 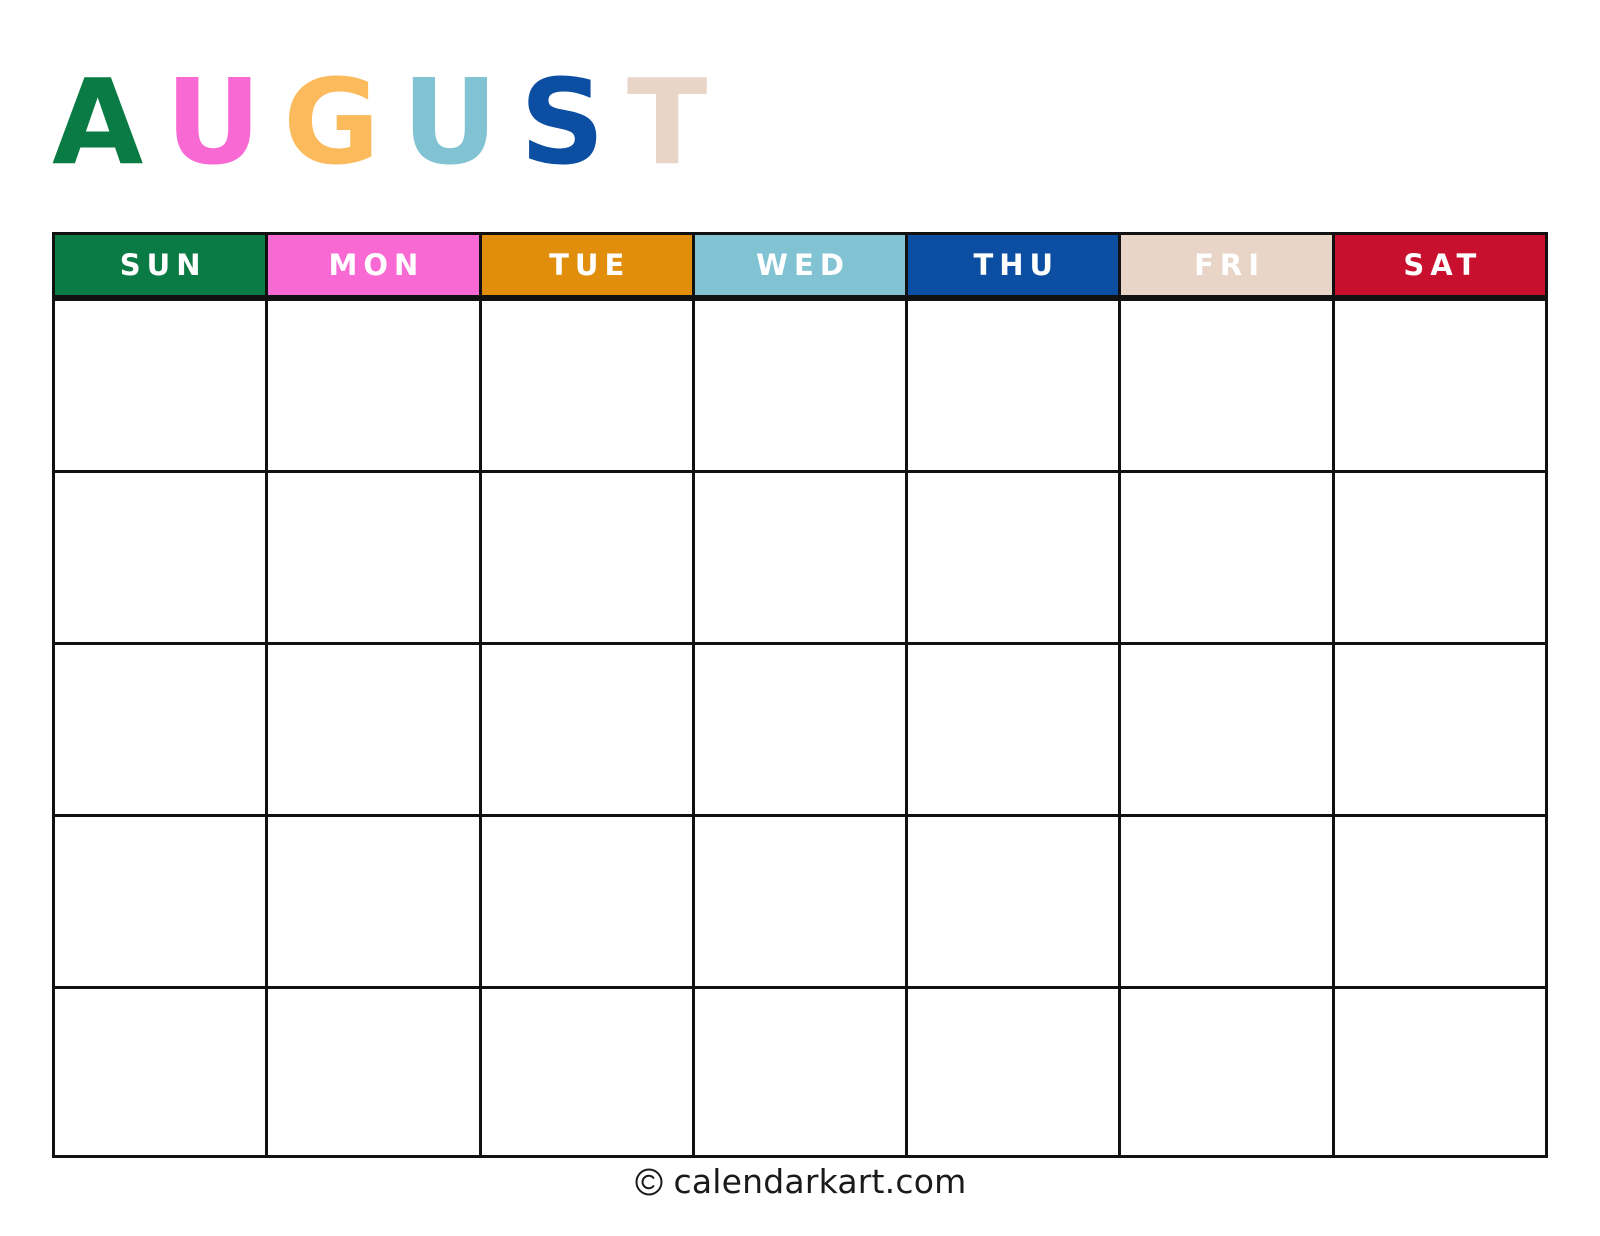 I want to click on weekday-header-sat: SAT, so click(x=1439, y=265).